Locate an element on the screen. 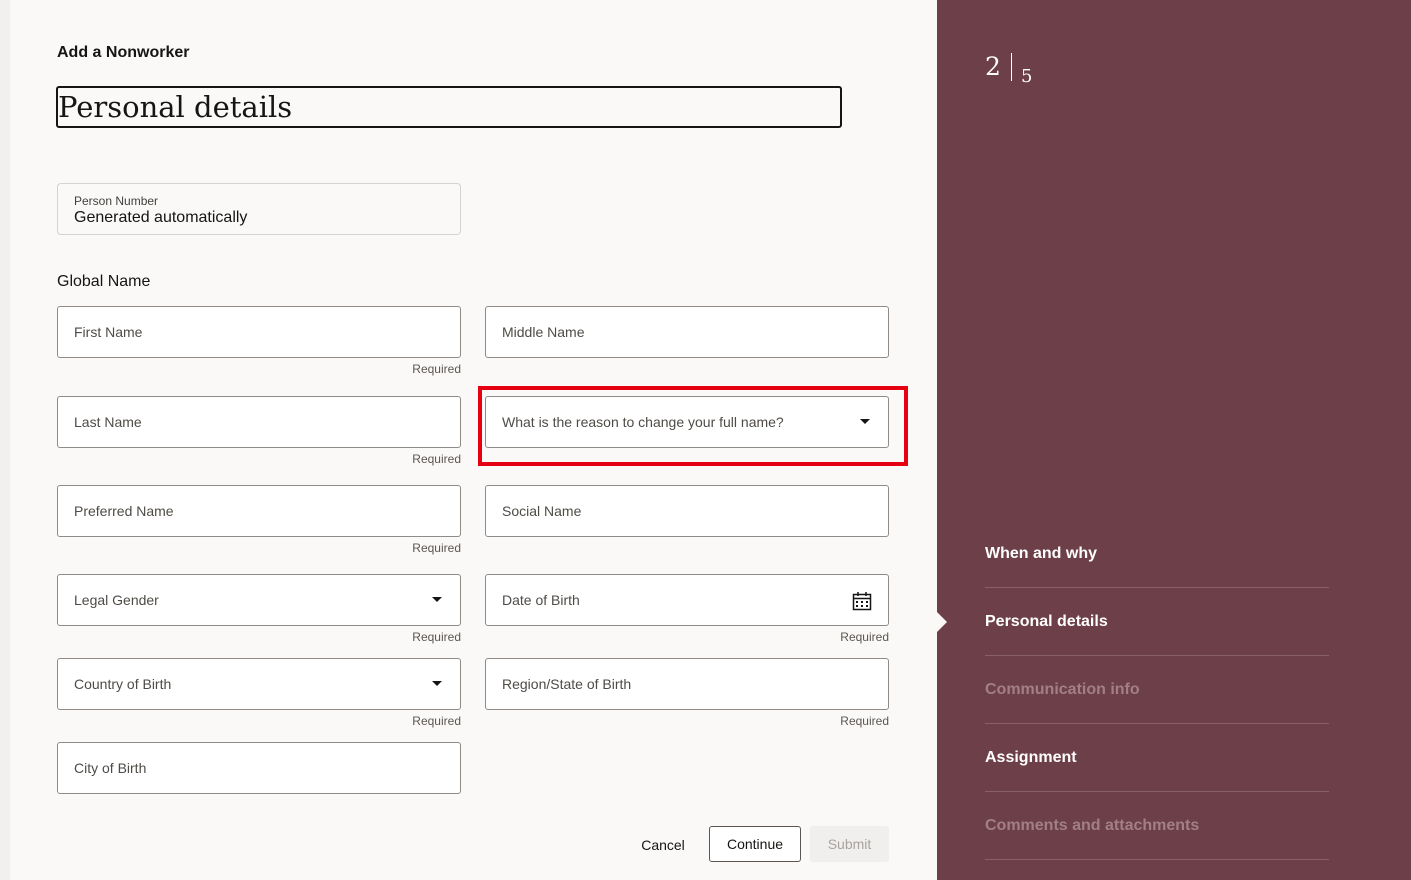 This screenshot has width=1411, height=880. date-of-birth-placeholder: Date of Birth is located at coordinates (541, 600).